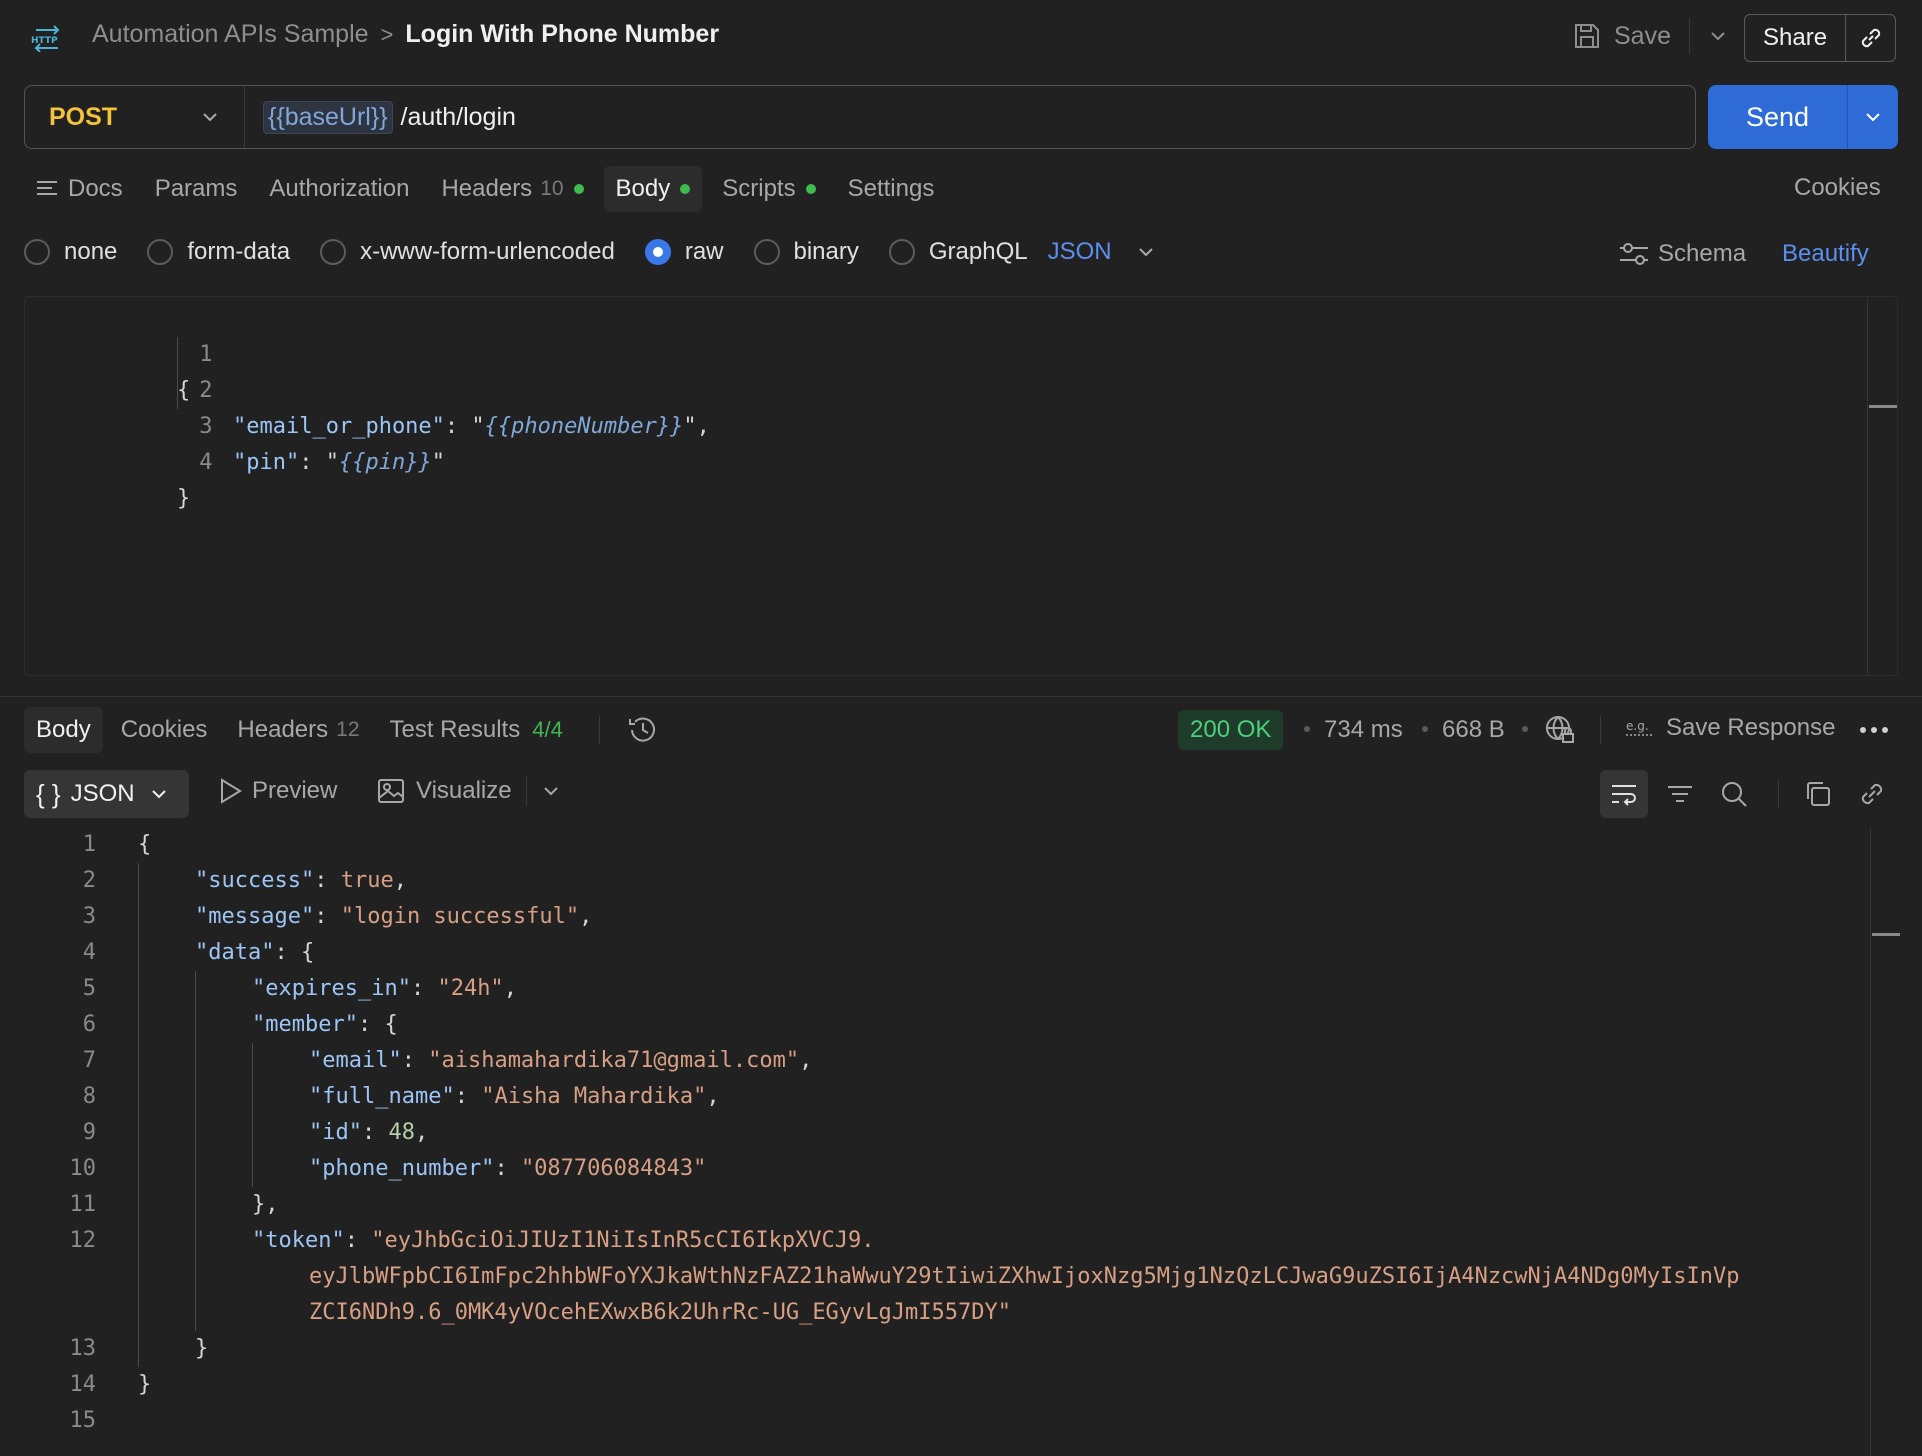 The width and height of the screenshot is (1922, 1456). What do you see at coordinates (298, 730) in the screenshot?
I see `response-tab-headers: Headers 12` at bounding box center [298, 730].